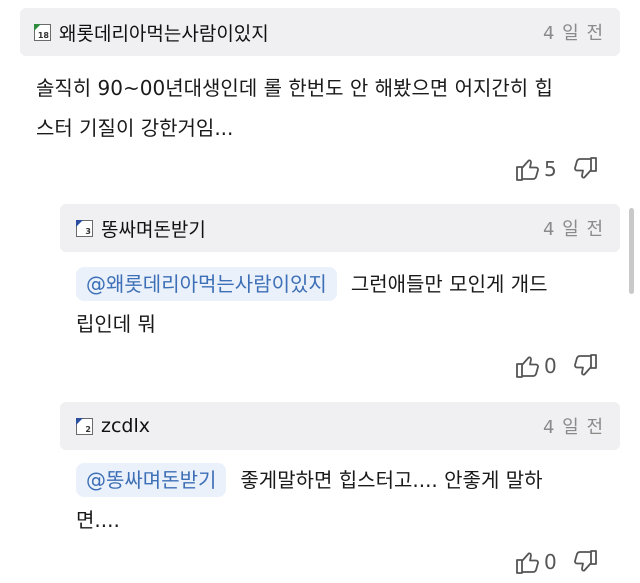 Image resolution: width=640 pixels, height=583 pixels. Describe the element at coordinates (151, 480) in the screenshot. I see `mention-tag: @똥싸며돈받기` at that location.